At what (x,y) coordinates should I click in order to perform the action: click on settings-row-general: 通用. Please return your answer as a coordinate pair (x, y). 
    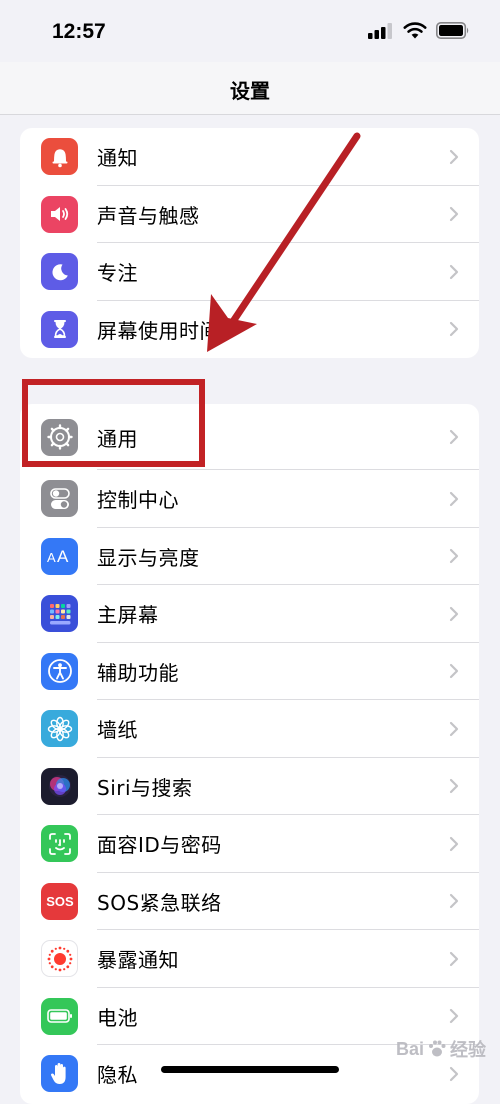
    Looking at the image, I should click on (249, 437).